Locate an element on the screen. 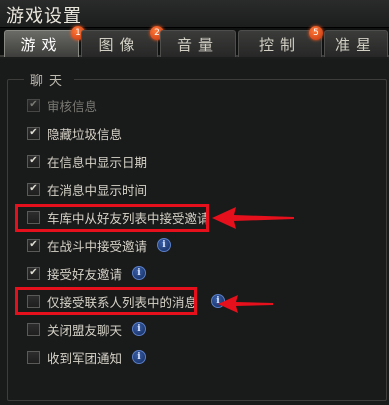 The height and width of the screenshot is (405, 389). tab-crosshair: 准星 is located at coordinates (356, 43).